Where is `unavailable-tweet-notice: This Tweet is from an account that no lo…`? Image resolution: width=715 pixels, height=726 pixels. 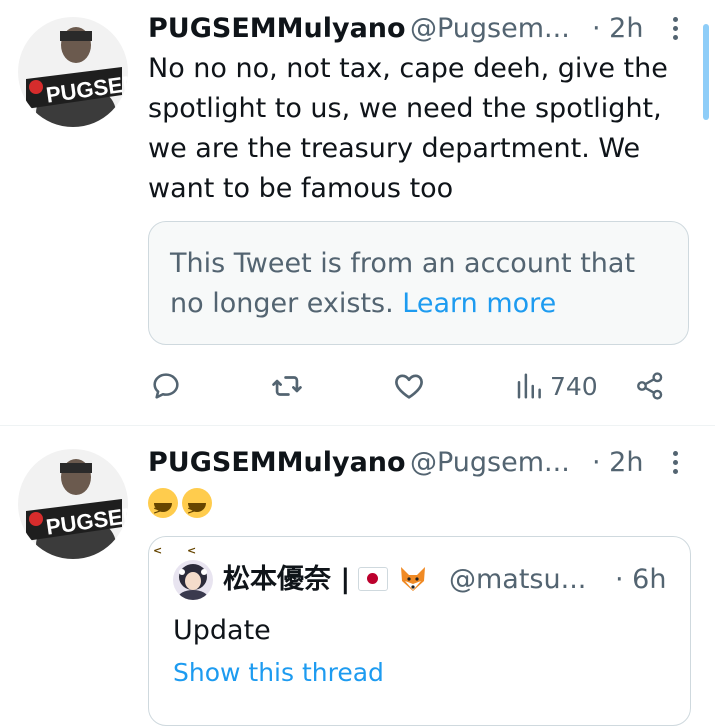
unavailable-tweet-notice: This Tweet is from an account that no lo… is located at coordinates (418, 283).